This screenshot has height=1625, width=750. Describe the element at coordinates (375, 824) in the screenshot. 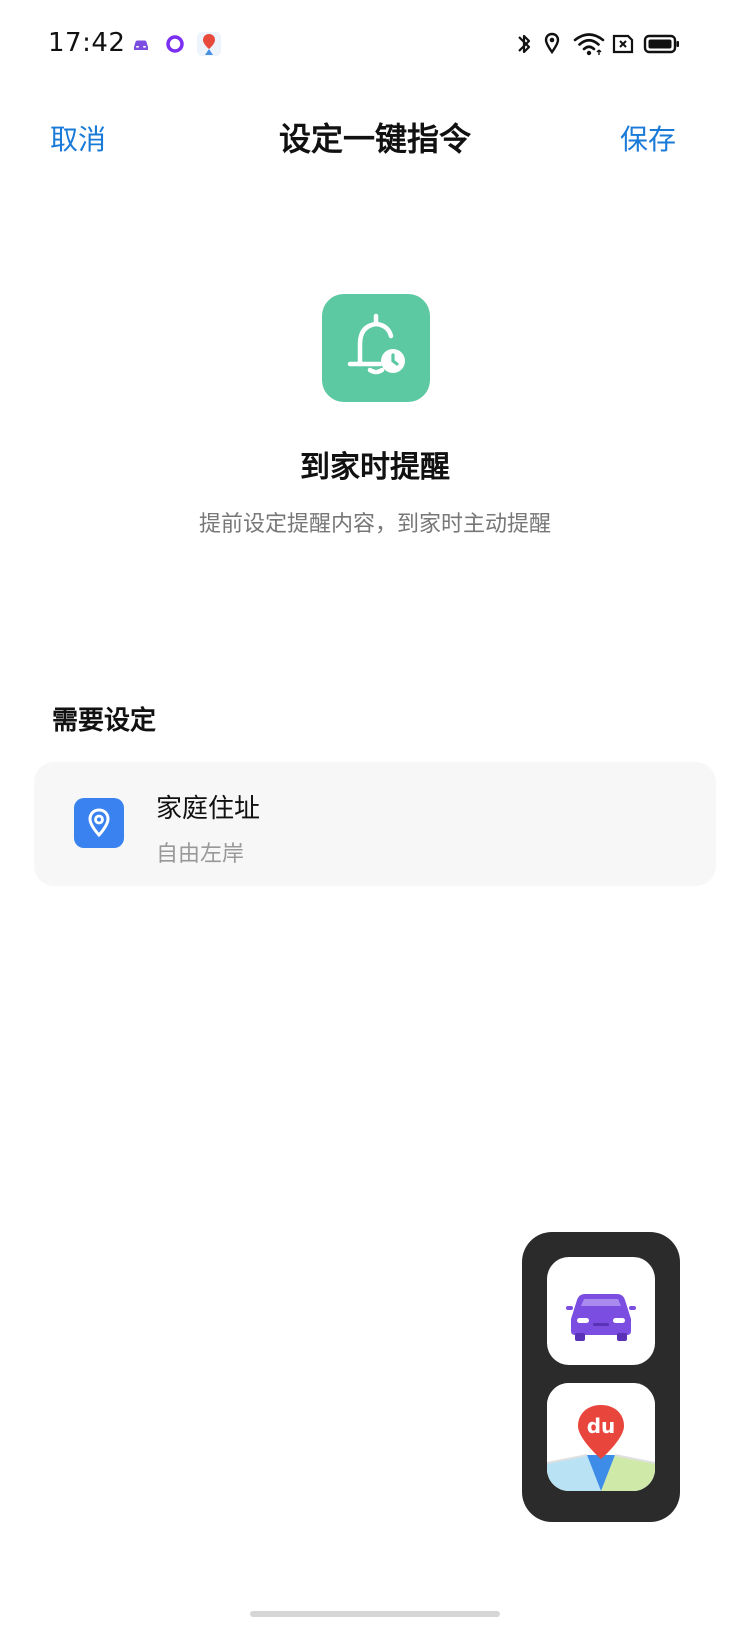

I see `home-address-card: 家庭住址 自由左岸` at that location.